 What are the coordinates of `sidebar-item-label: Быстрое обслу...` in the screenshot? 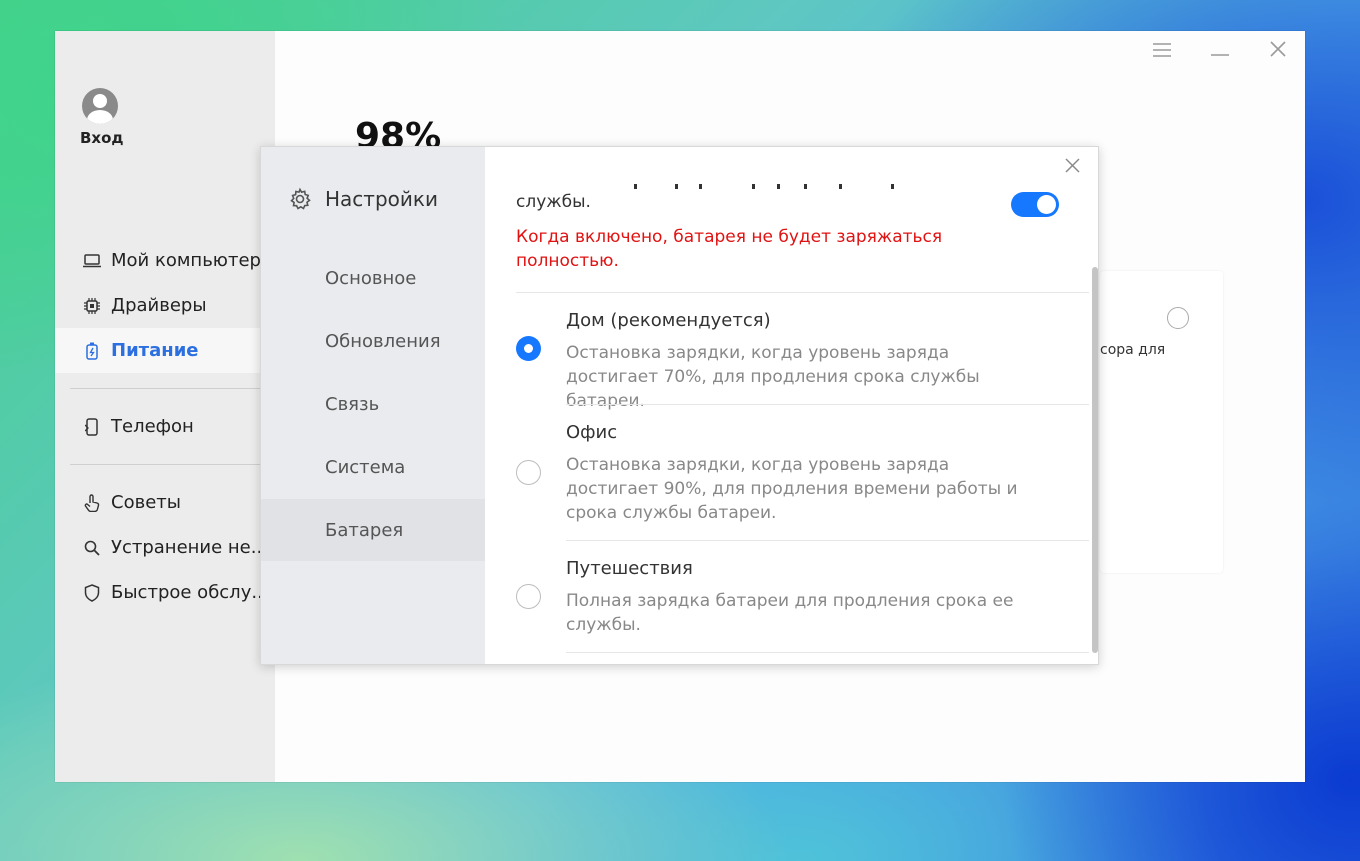 It's located at (190, 592).